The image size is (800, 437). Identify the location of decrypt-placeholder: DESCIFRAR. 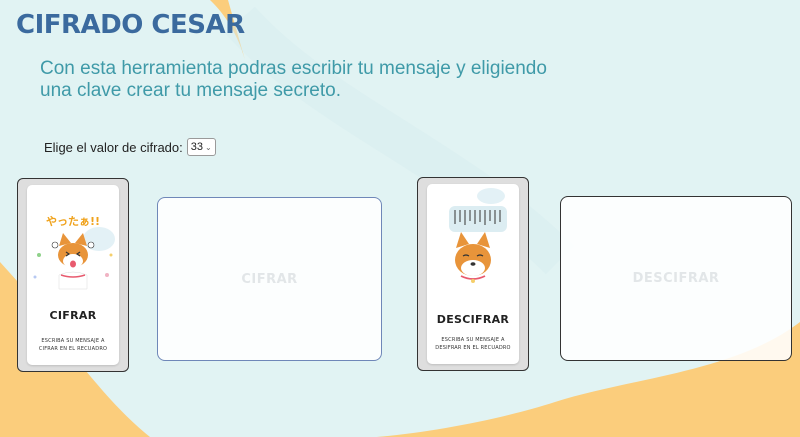
(676, 278).